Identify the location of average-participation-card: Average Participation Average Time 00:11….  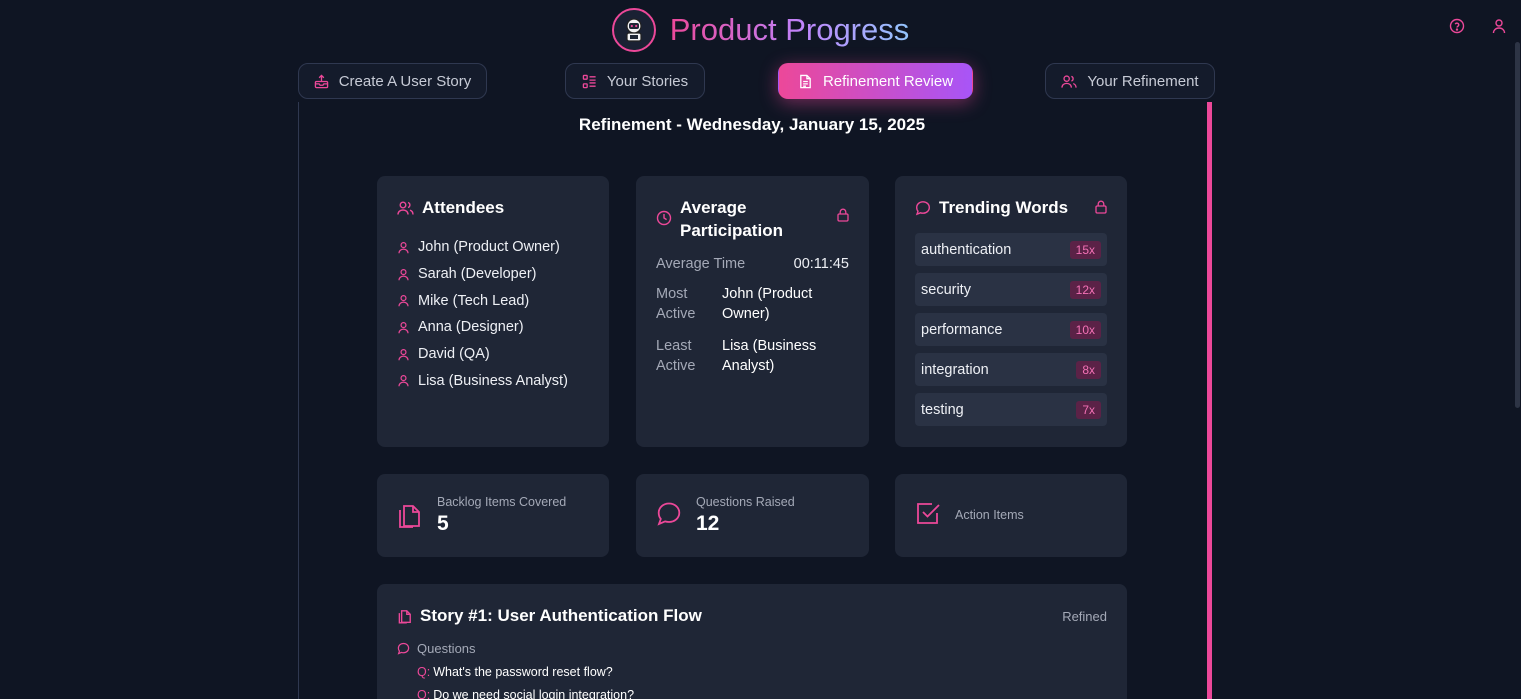
(752, 311).